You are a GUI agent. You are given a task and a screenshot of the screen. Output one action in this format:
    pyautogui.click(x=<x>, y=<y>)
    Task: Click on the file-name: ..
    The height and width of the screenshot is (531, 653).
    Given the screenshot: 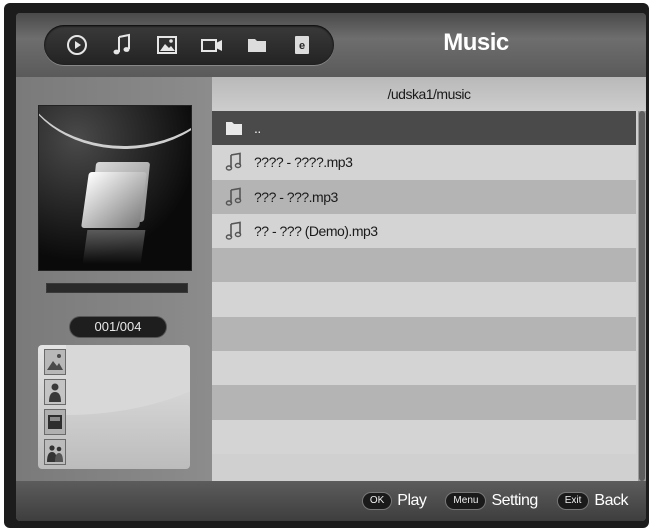 What is the action you would take?
    pyautogui.click(x=257, y=128)
    